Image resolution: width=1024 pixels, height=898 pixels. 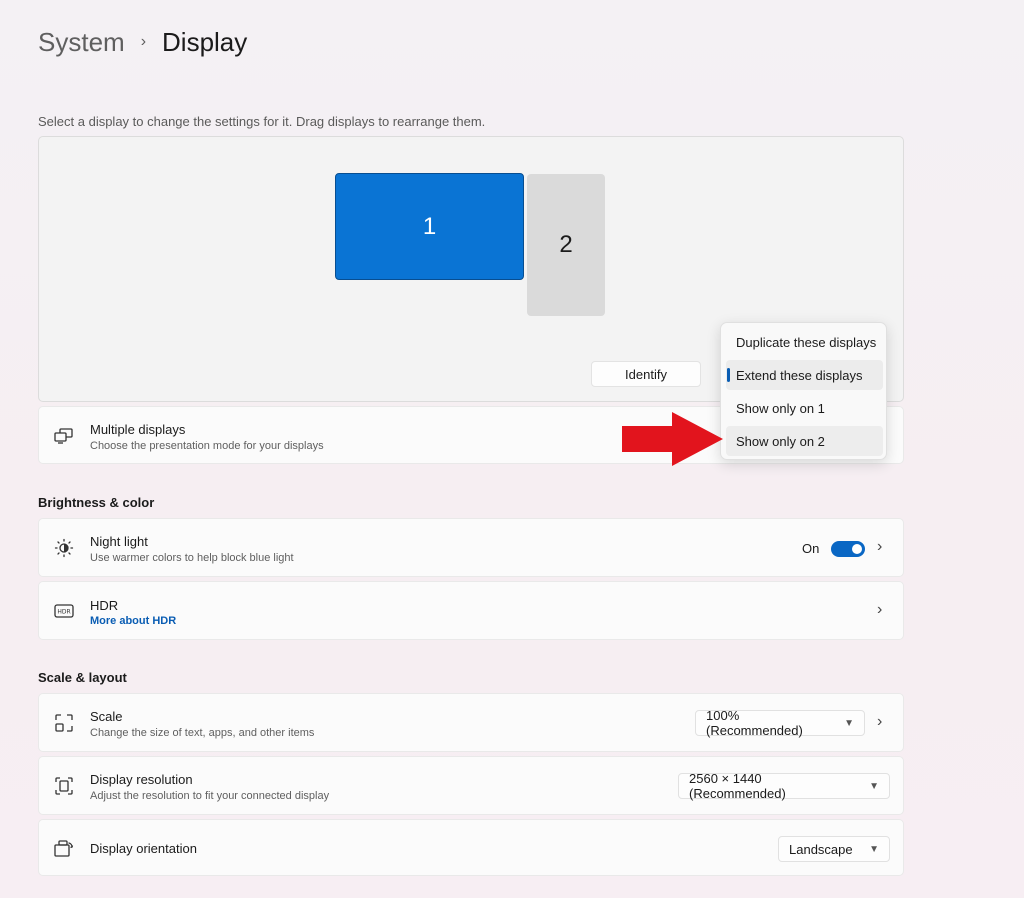 I want to click on monitor-1: 1, so click(x=429, y=226).